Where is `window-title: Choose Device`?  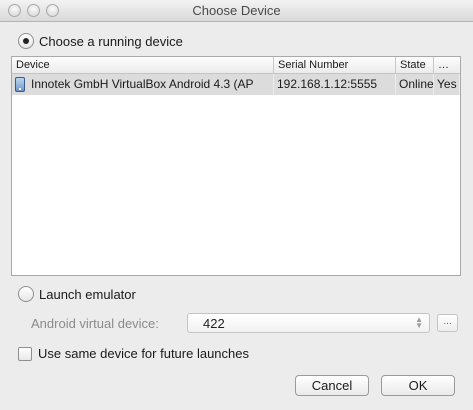
window-title: Choose Device is located at coordinates (236, 10).